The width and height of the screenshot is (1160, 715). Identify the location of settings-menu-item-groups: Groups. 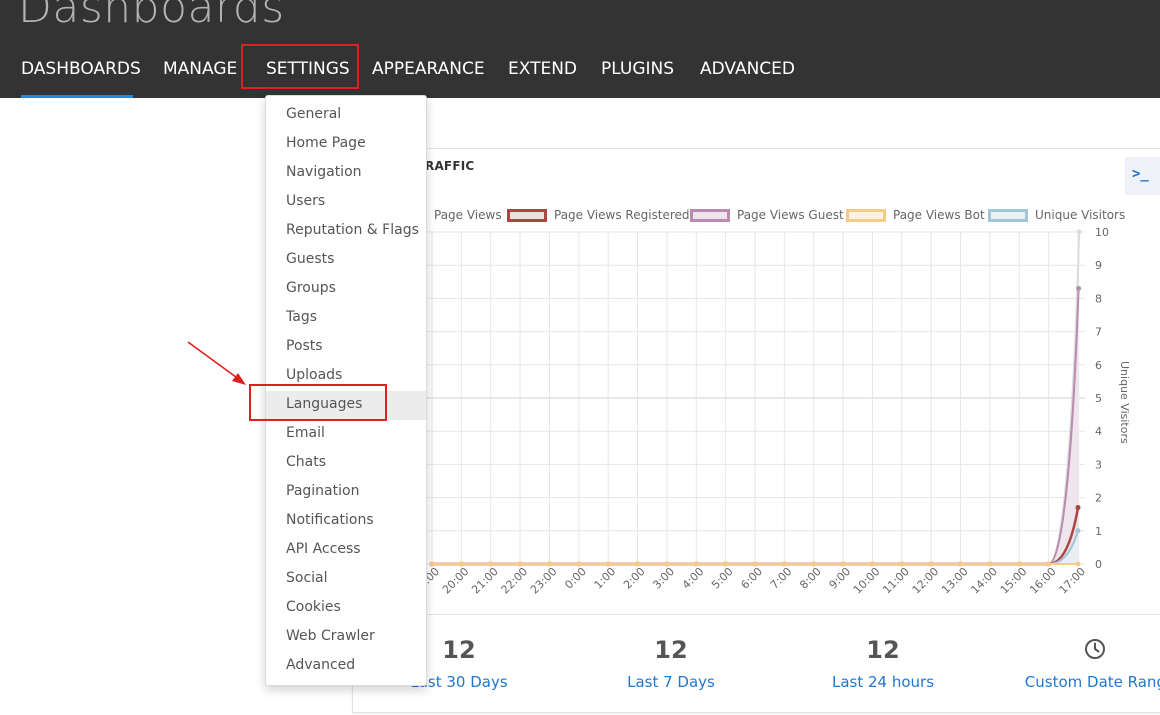
(346, 289).